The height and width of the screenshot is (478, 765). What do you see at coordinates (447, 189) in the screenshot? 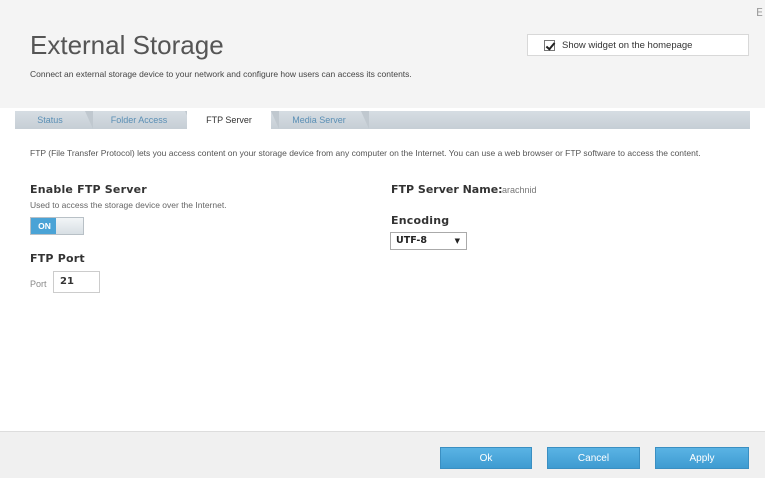
I see `ftp-server-name-label: FTP Server Name:` at bounding box center [447, 189].